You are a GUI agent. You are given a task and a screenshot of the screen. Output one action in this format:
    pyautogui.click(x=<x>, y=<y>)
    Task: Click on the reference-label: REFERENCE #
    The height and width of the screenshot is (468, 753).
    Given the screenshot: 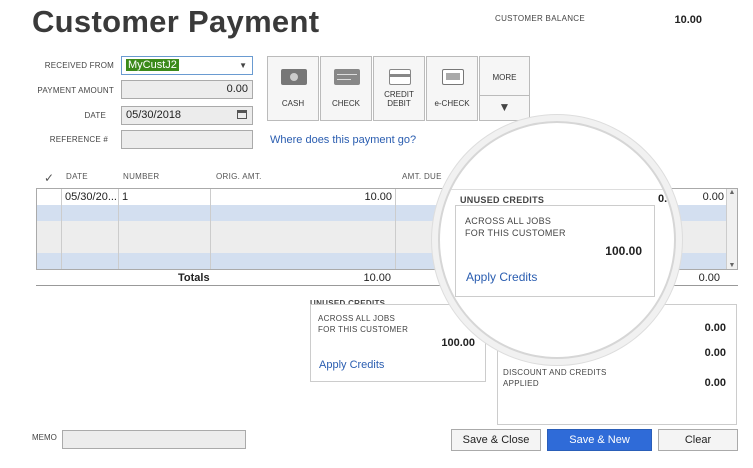 What is the action you would take?
    pyautogui.click(x=78, y=139)
    